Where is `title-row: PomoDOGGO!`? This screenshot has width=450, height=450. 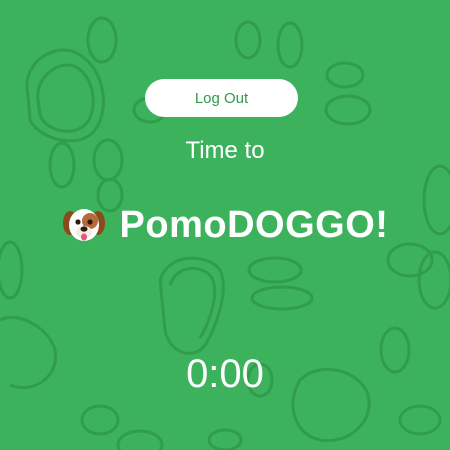 title-row: PomoDOGGO! is located at coordinates (225, 225).